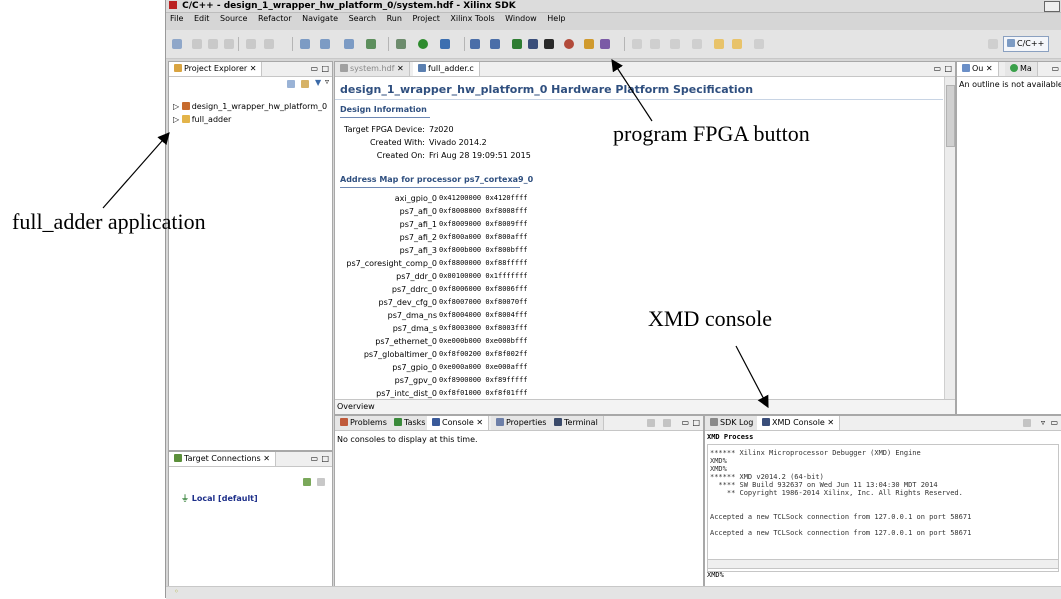 The width and height of the screenshot is (1061, 599). What do you see at coordinates (675, 44) in the screenshot?
I see `next-annotation-icon` at bounding box center [675, 44].